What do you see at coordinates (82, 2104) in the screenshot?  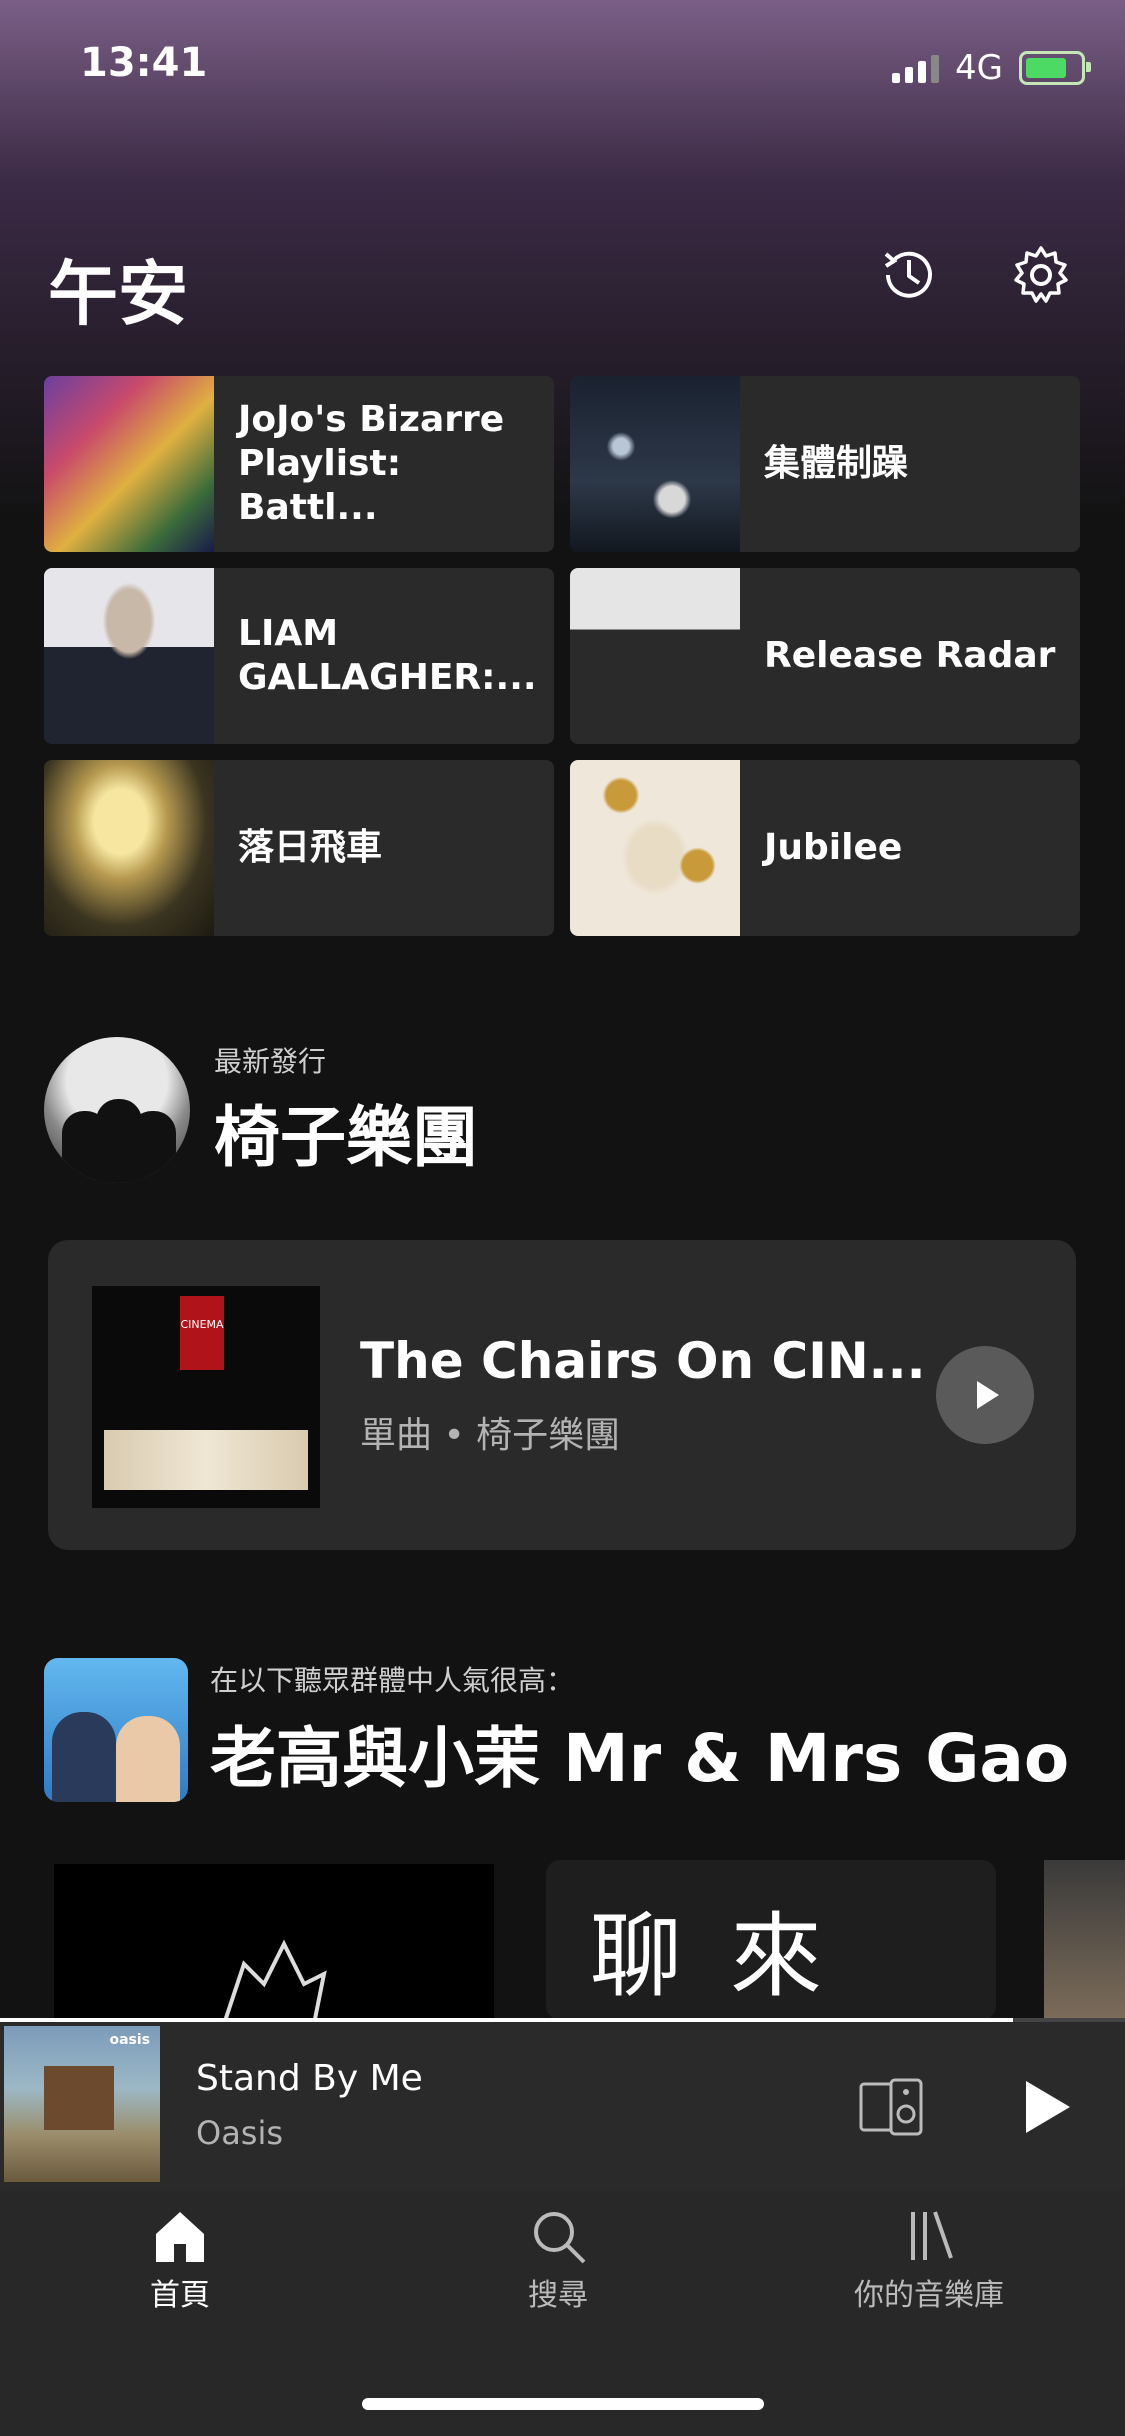 I see `now-playing-album-art: oasis` at bounding box center [82, 2104].